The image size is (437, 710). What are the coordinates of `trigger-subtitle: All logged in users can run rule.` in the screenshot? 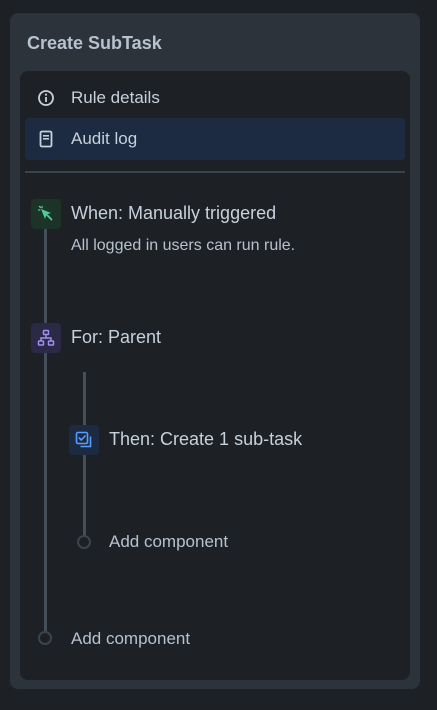 It's located at (183, 245).